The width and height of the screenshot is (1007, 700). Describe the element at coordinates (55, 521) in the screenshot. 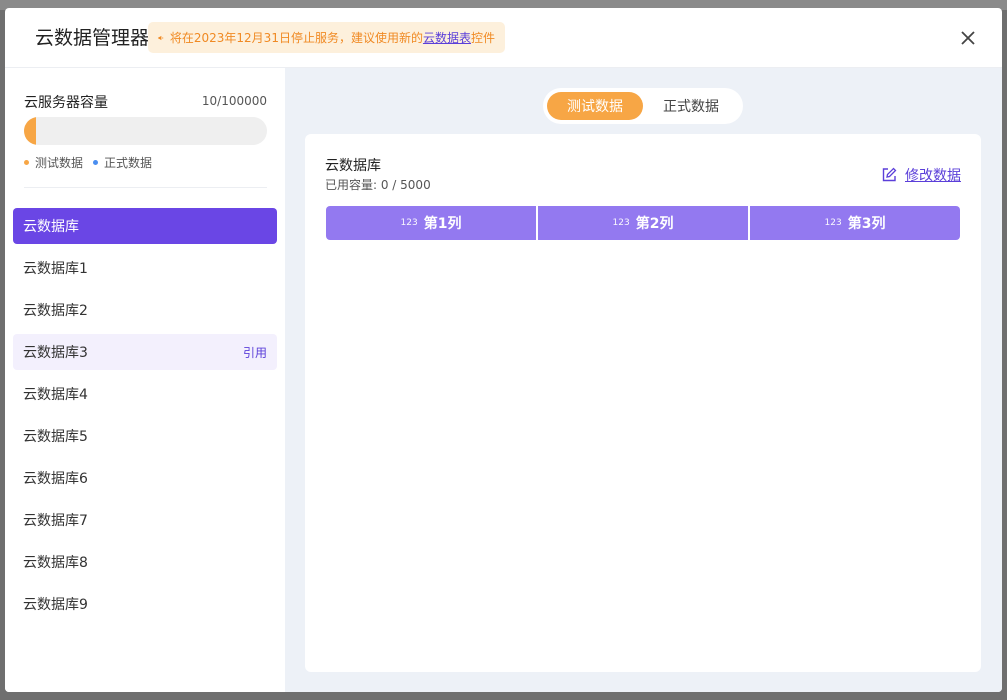

I see `database-item-label: 云数据库7` at that location.